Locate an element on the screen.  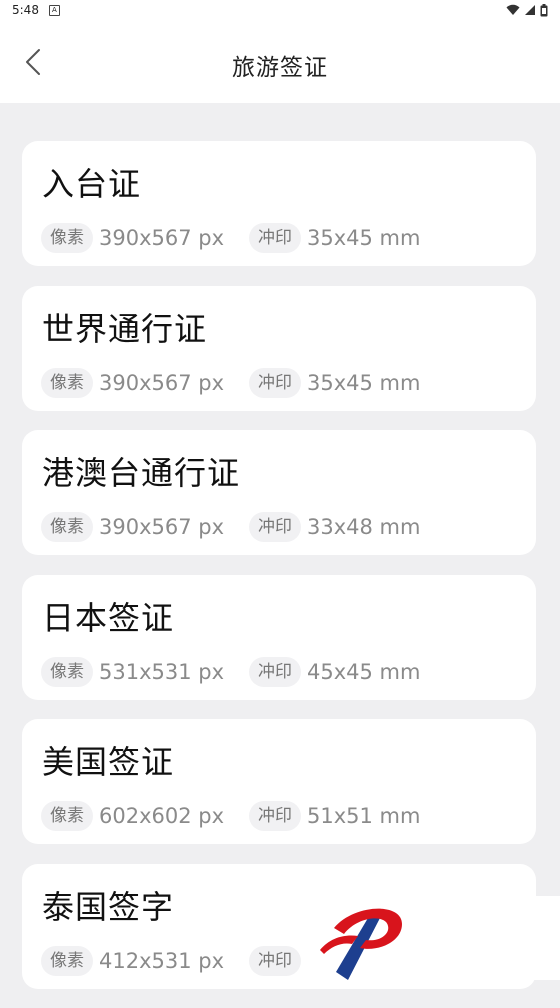
status-left: 5:48 A is located at coordinates (36, 10).